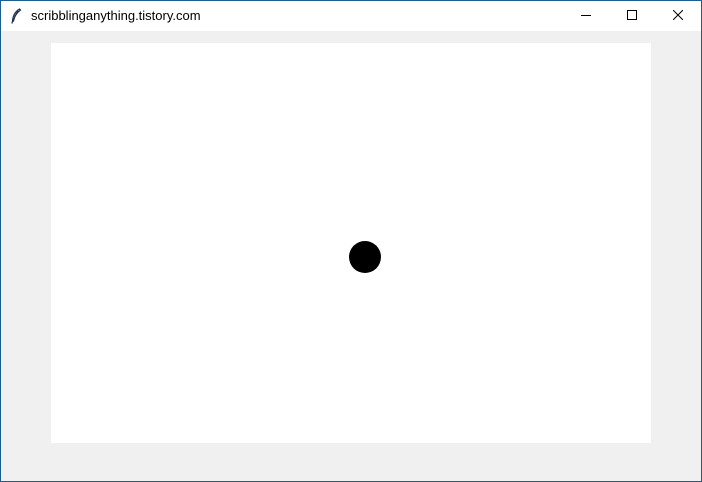  I want to click on feather-icon, so click(16, 16).